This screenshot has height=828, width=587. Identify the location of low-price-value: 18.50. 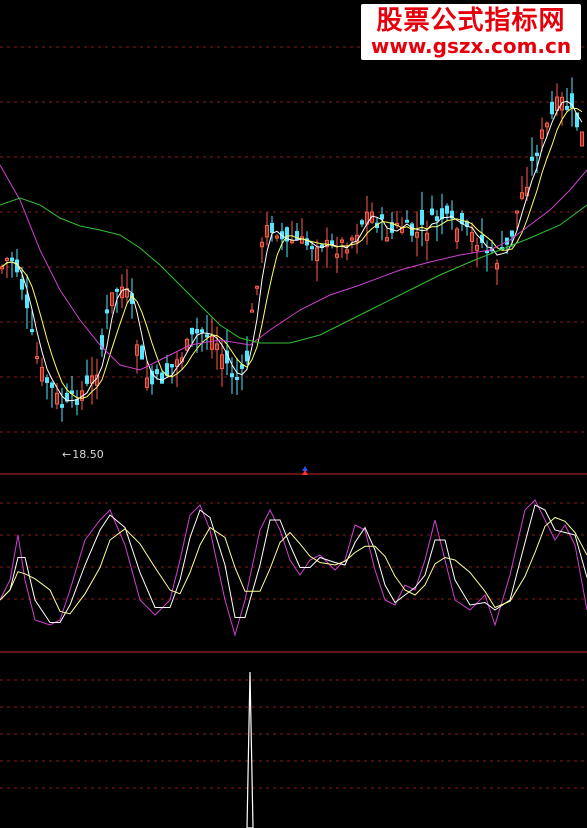
(88, 454).